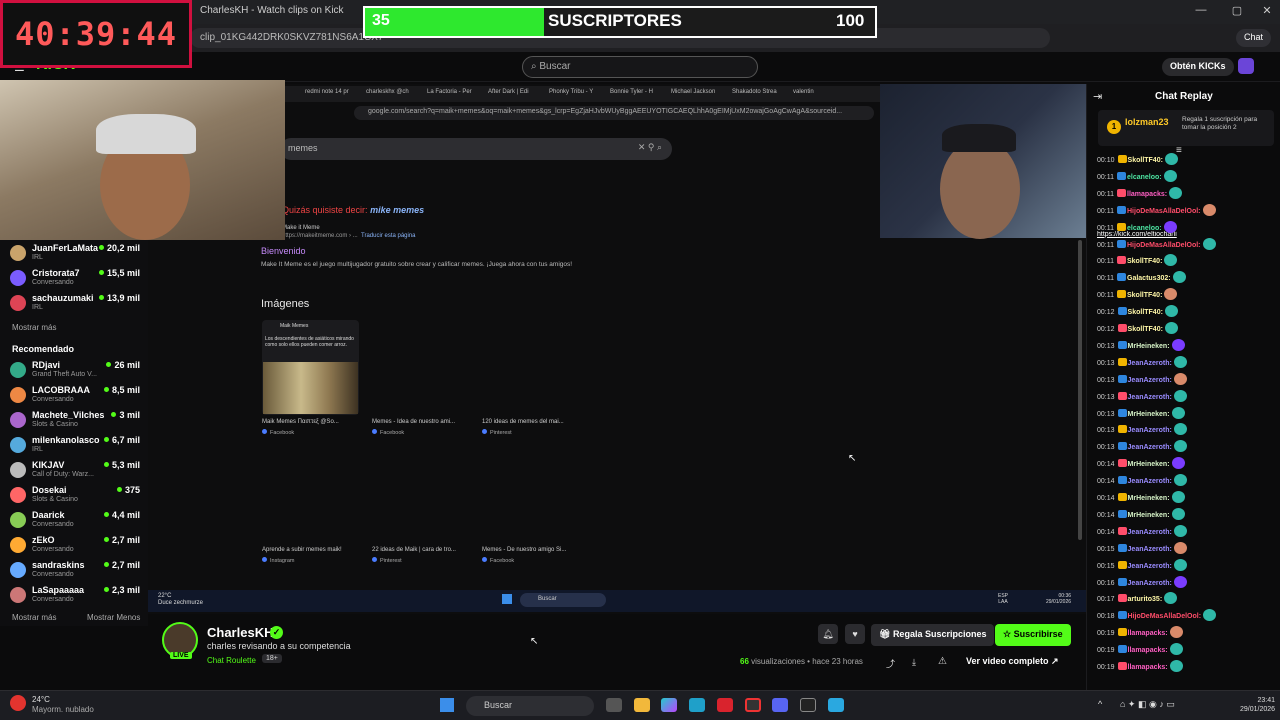 The image size is (1280, 720). I want to click on heart-icon: ♥, so click(855, 634).